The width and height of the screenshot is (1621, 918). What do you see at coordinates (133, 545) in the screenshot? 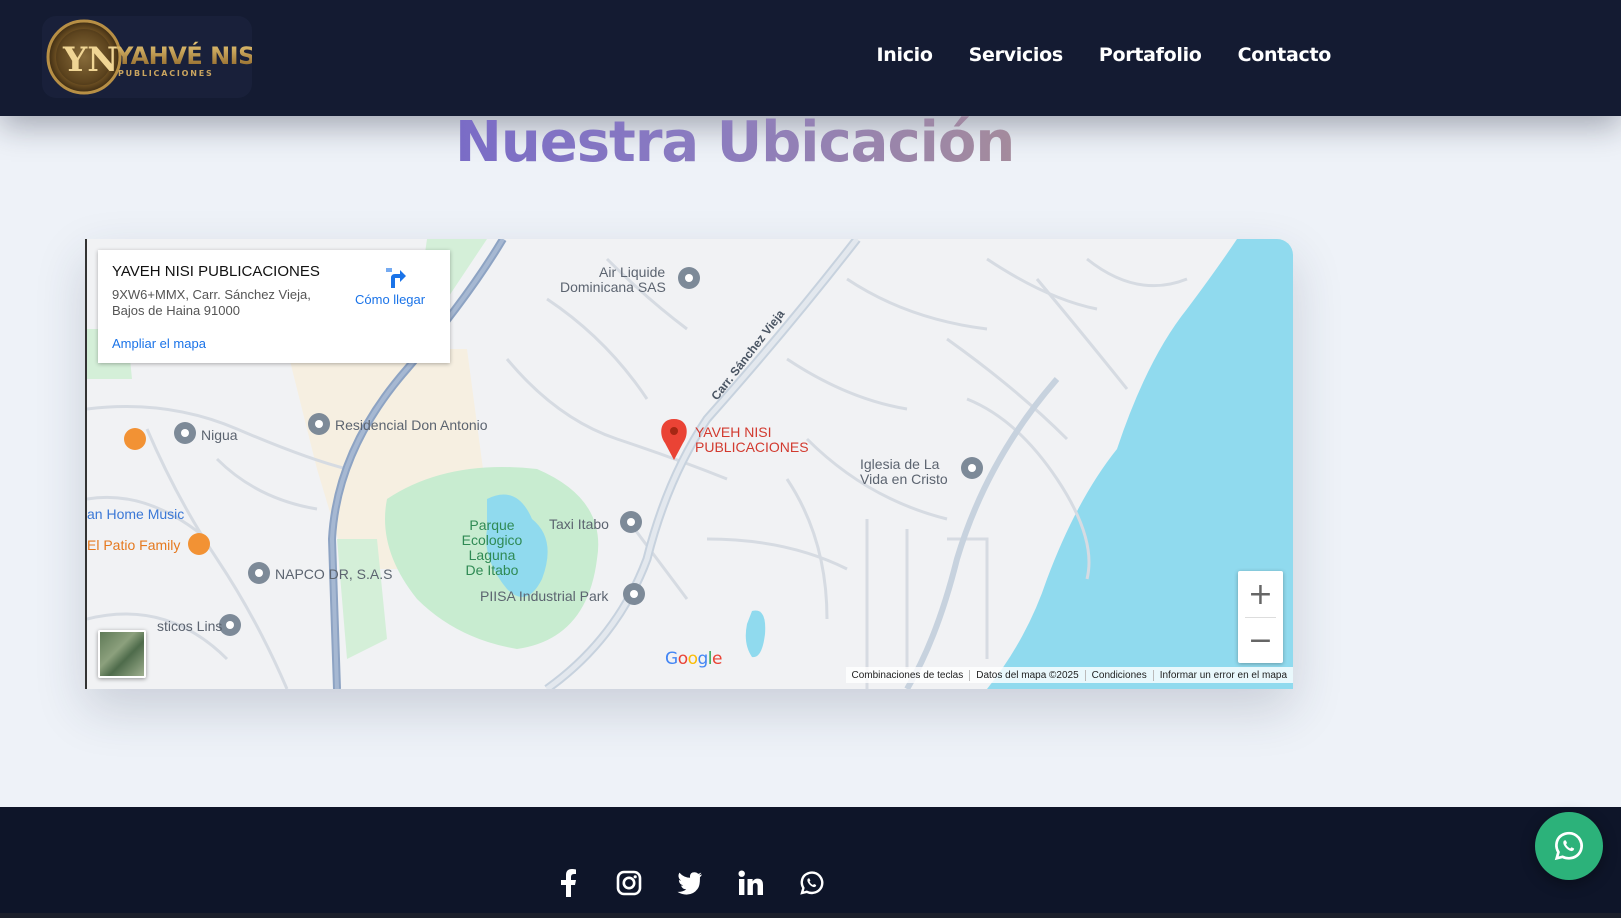
I see `map-label-patio: El Patio Family` at bounding box center [133, 545].